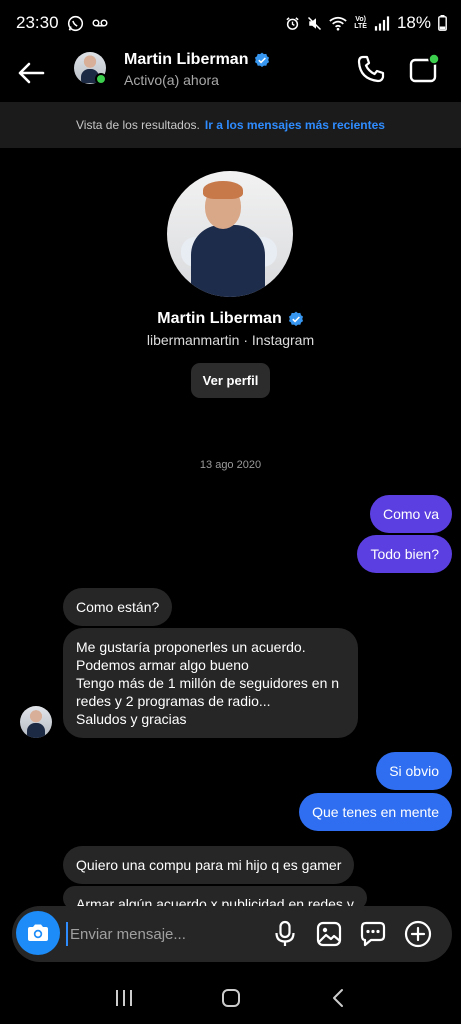  I want to click on contact-name-row: Martin Liberman, so click(197, 60).